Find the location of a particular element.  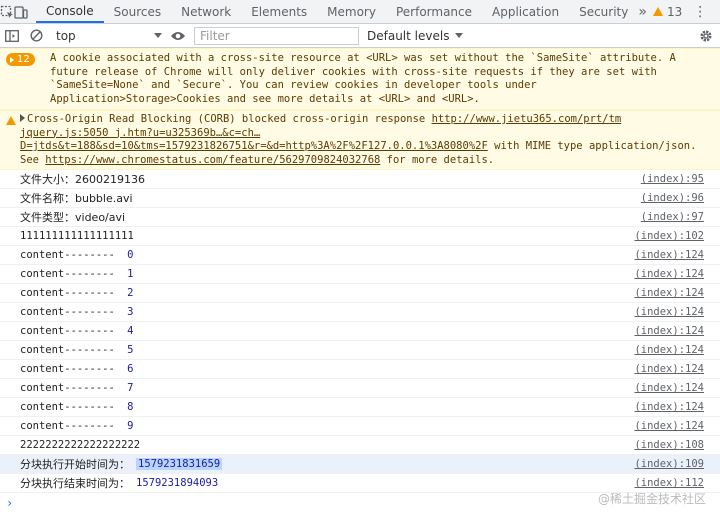

settings-gear-icon is located at coordinates (706, 36).